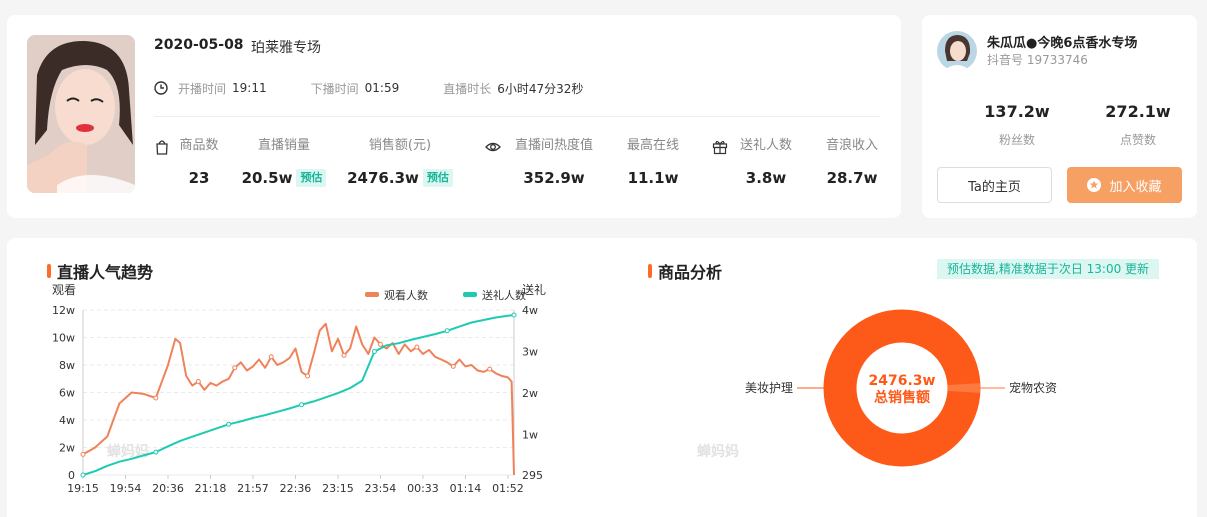  Describe the element at coordinates (1138, 124) in the screenshot. I see `likes-stat: 272.1w 点赞数` at that location.